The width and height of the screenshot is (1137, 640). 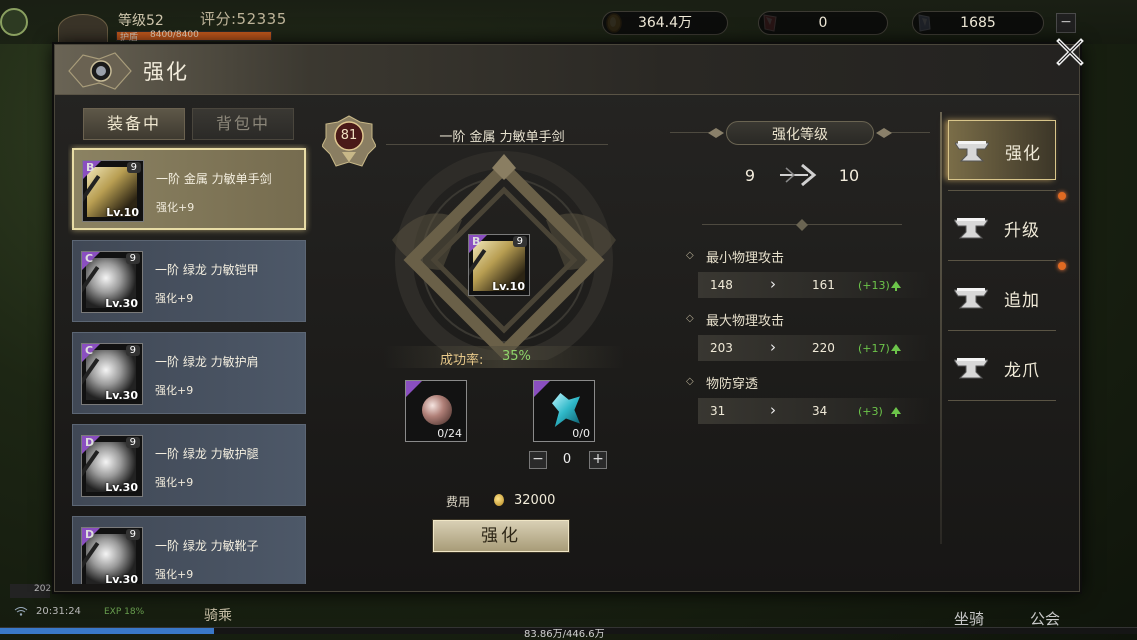 What do you see at coordinates (1045, 618) in the screenshot?
I see `guild-button: 公会` at bounding box center [1045, 618].